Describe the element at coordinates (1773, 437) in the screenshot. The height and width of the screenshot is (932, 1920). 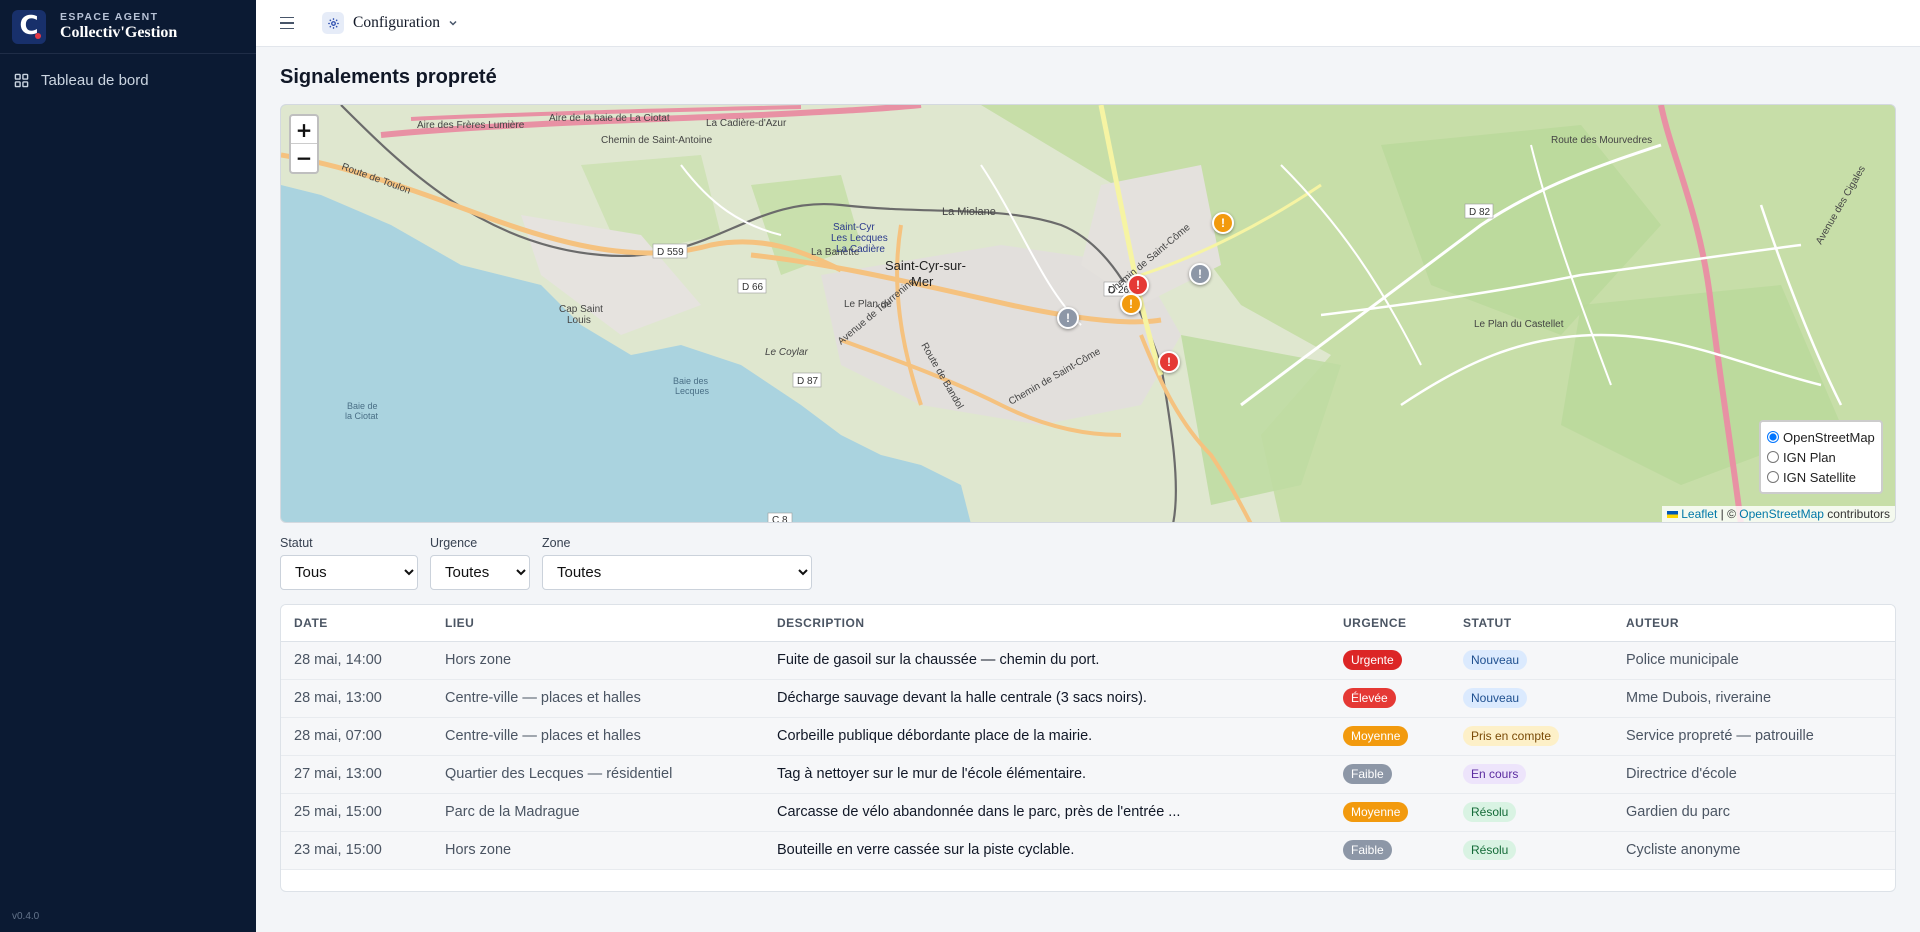
I see `layer-radio-osm` at that location.